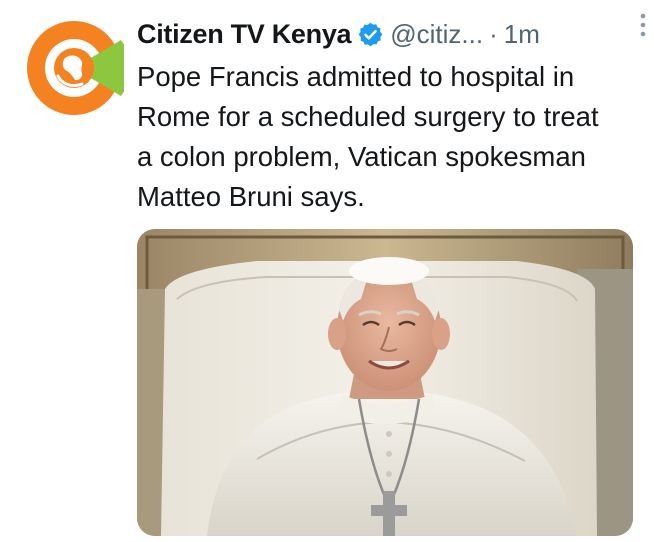 This screenshot has height=542, width=654. What do you see at coordinates (244, 34) in the screenshot?
I see `display-name: Citizen TV Kenya` at bounding box center [244, 34].